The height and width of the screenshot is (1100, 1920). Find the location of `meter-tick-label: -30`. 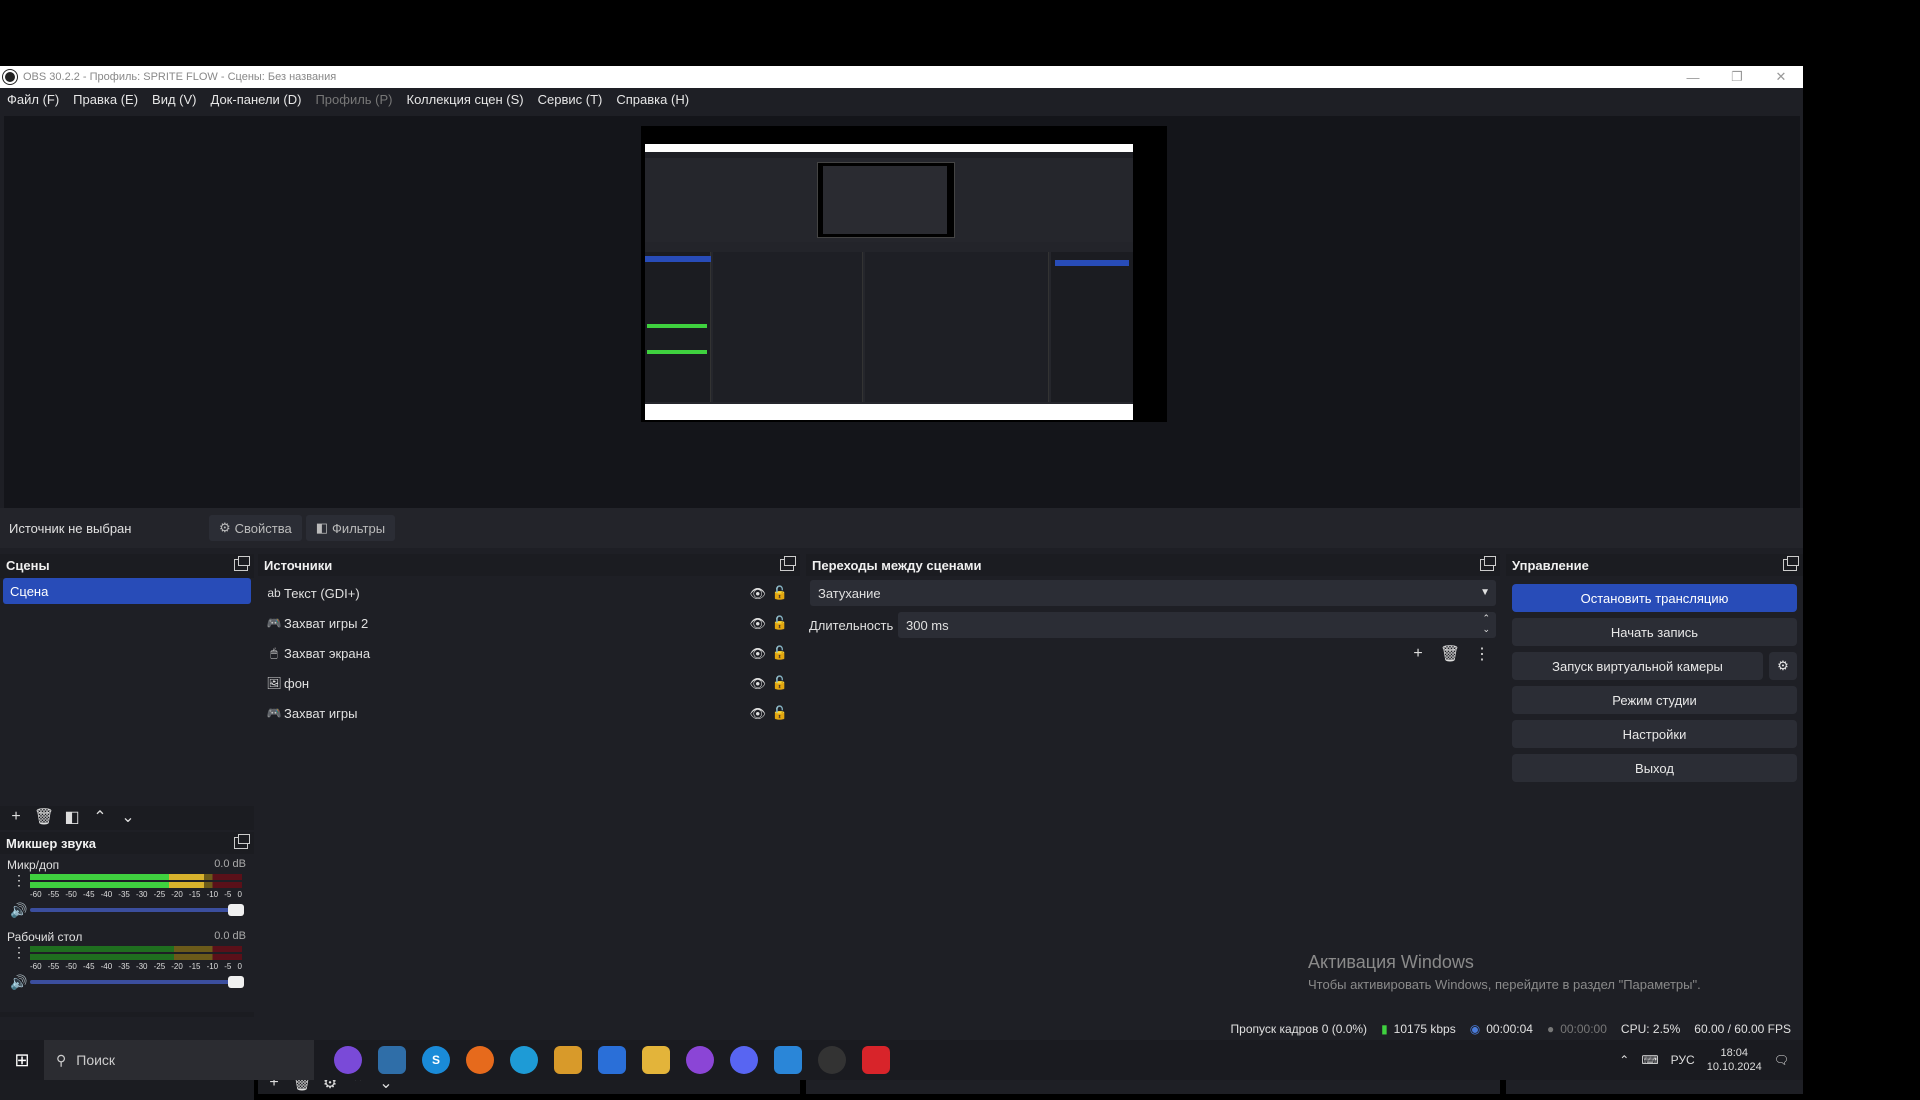

meter-tick-label: -30 is located at coordinates (141, 966).